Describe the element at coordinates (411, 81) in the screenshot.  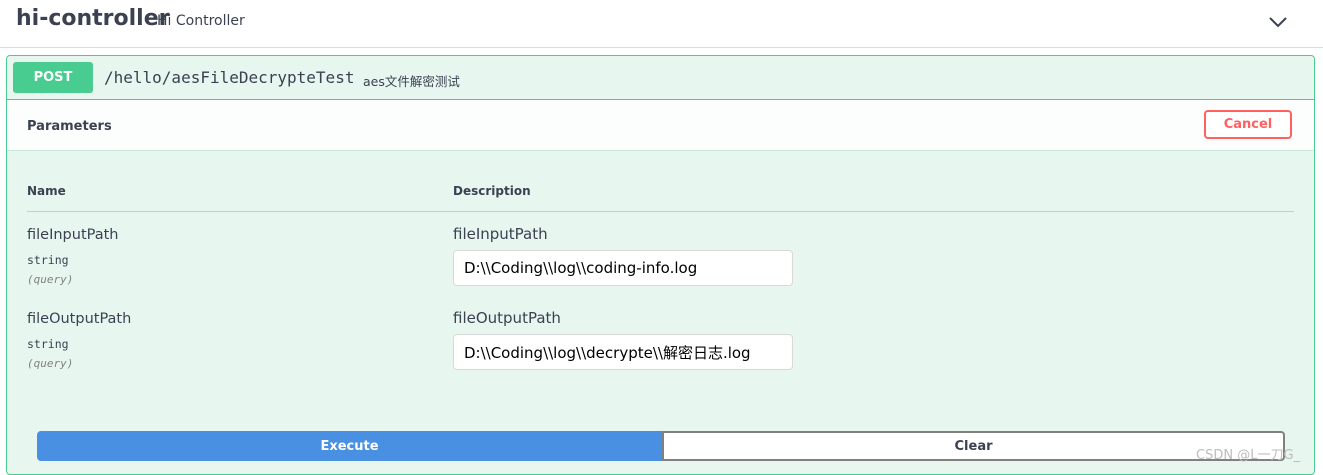
I see `operation-summary-text: aes文件解密测试` at that location.